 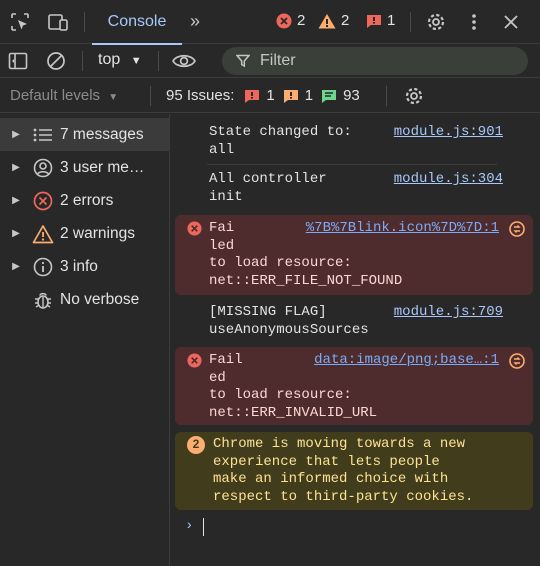 What do you see at coordinates (252, 96) in the screenshot?
I see `issue-error-icon` at bounding box center [252, 96].